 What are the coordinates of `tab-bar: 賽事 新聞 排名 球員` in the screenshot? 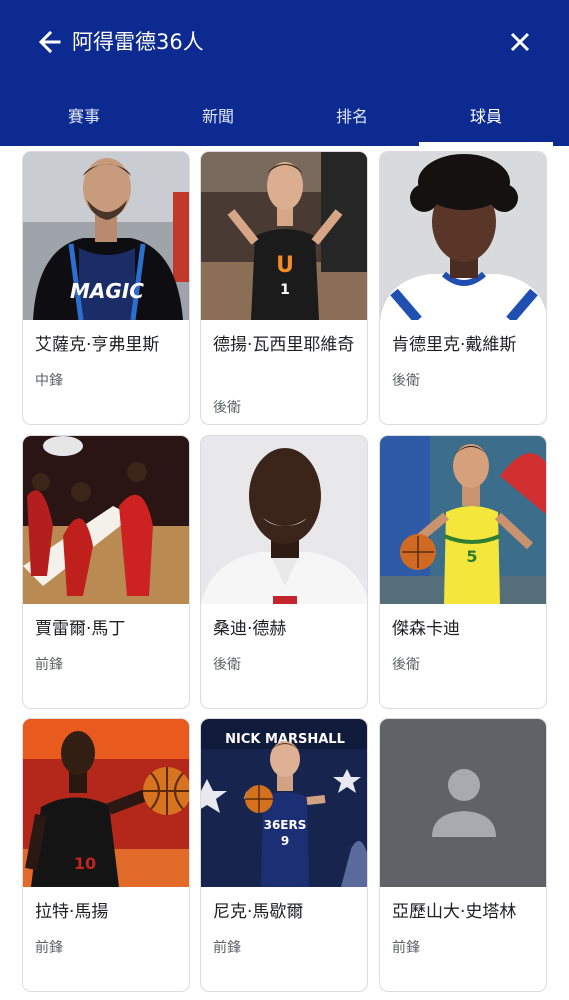 It's located at (284, 115).